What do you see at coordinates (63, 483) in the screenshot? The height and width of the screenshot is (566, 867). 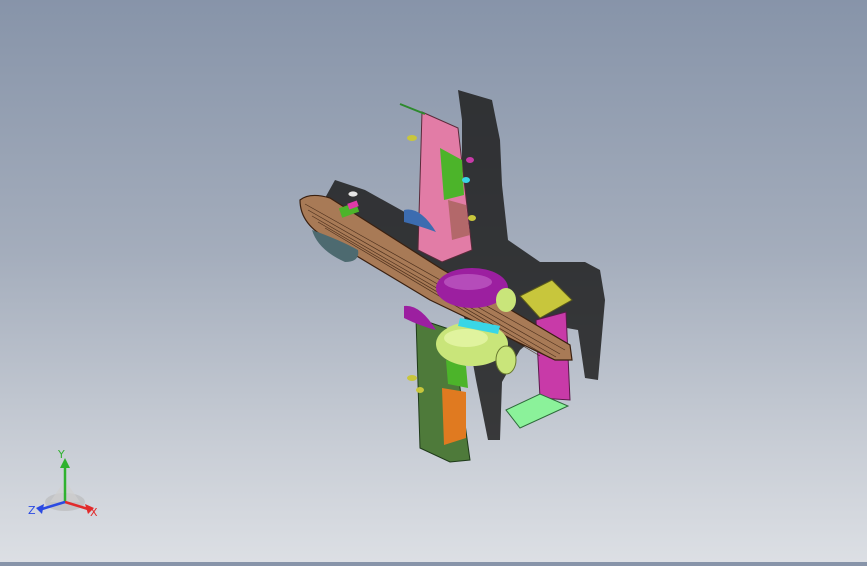 I see `triad-graphic: Y X Z` at bounding box center [63, 483].